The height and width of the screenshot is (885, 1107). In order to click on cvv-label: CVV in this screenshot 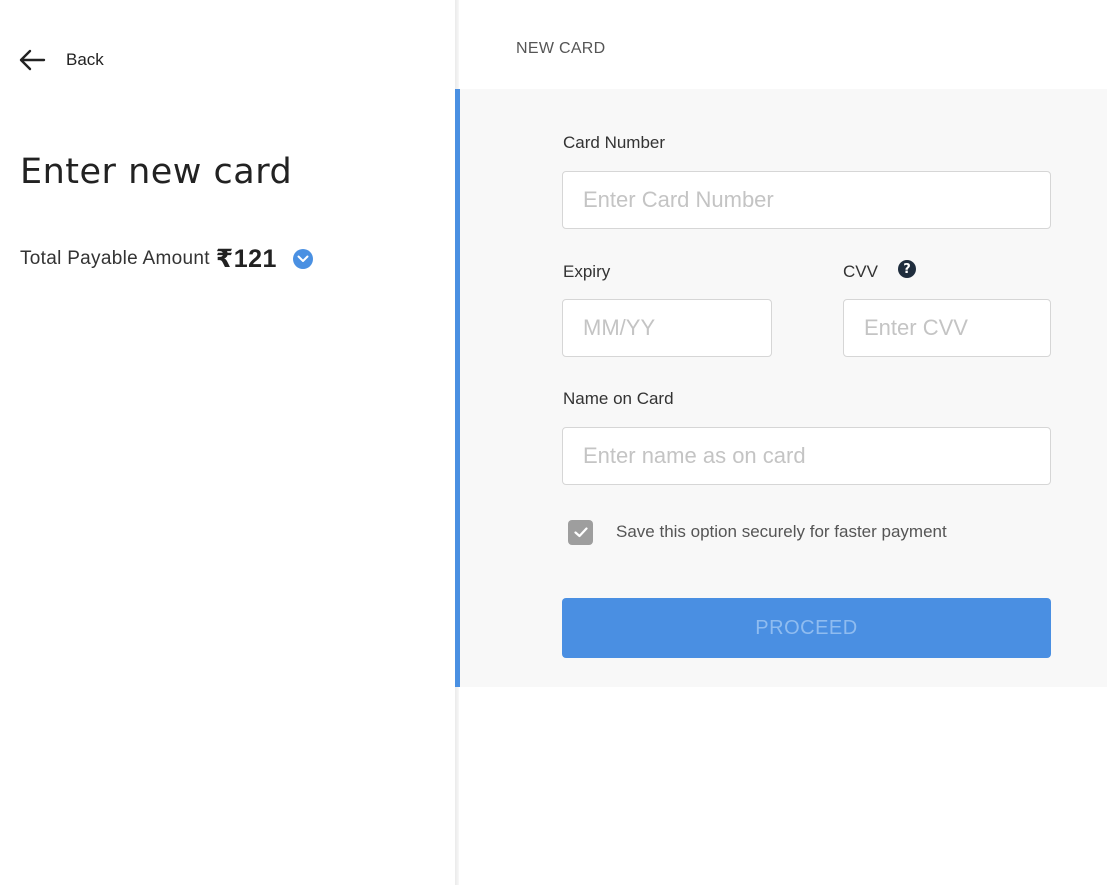, I will do `click(860, 271)`.